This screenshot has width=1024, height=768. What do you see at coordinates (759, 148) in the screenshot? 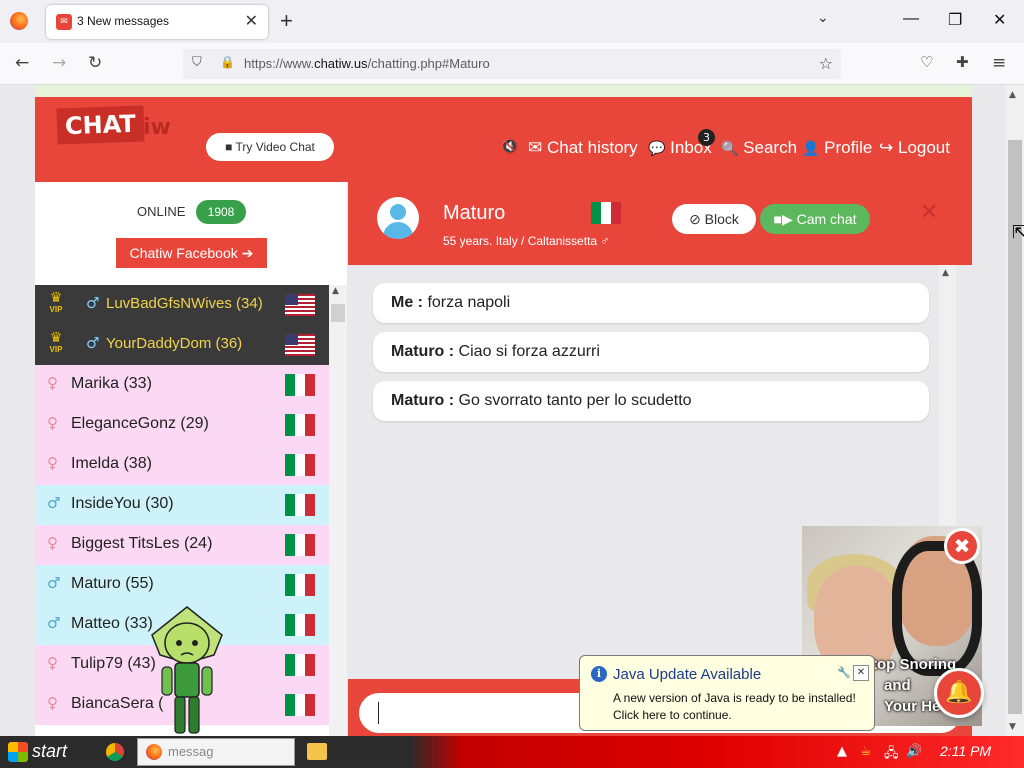
I see `nav-search: 🔍 Search` at bounding box center [759, 148].